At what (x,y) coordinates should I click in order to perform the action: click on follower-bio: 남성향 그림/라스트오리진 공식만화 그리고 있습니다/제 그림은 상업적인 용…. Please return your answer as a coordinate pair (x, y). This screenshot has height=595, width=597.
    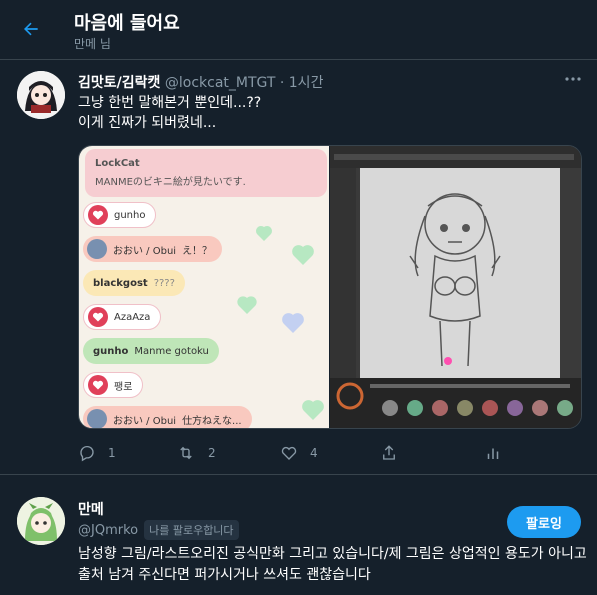
    Looking at the image, I should click on (332, 564).